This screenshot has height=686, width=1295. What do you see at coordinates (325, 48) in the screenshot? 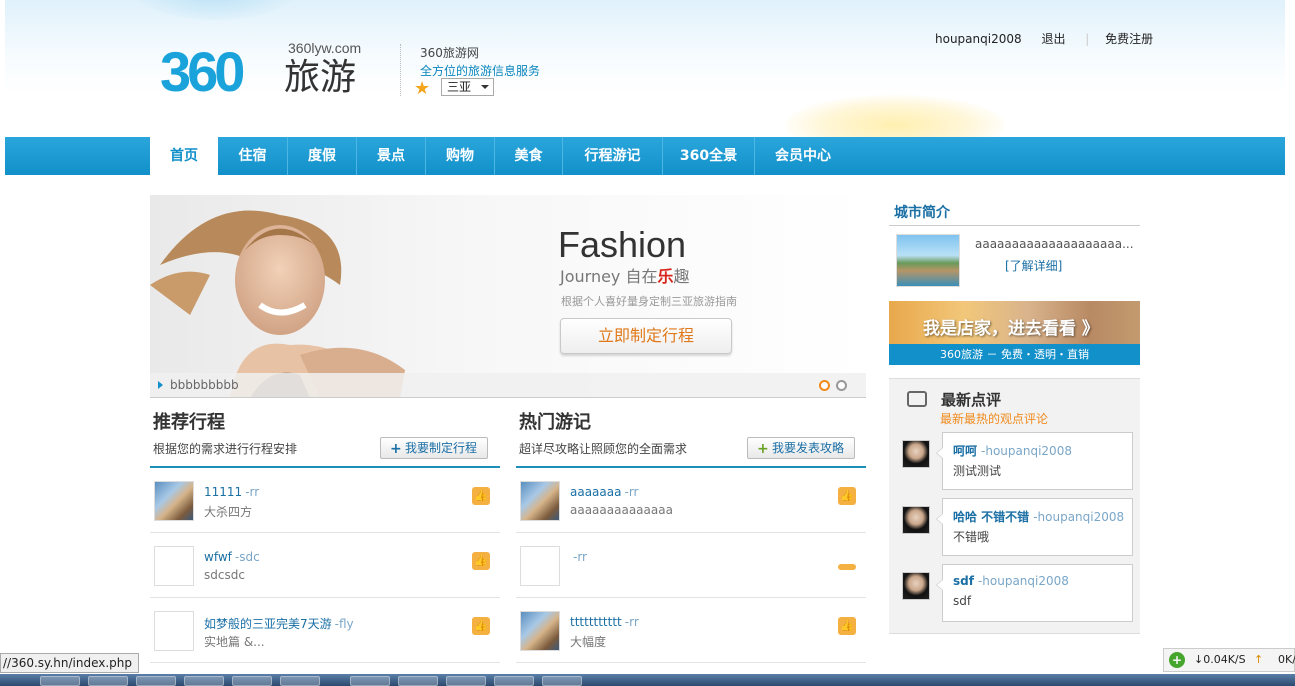
I see `logo-domain: 360lyw.com` at bounding box center [325, 48].